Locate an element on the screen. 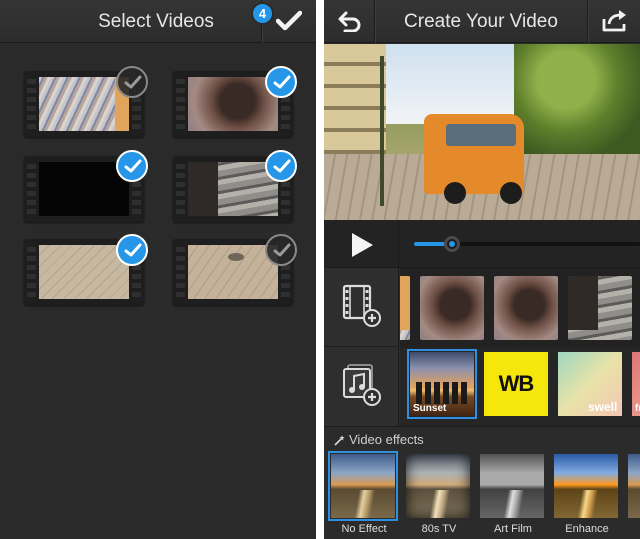  undo-arrow-icon is located at coordinates (349, 21).